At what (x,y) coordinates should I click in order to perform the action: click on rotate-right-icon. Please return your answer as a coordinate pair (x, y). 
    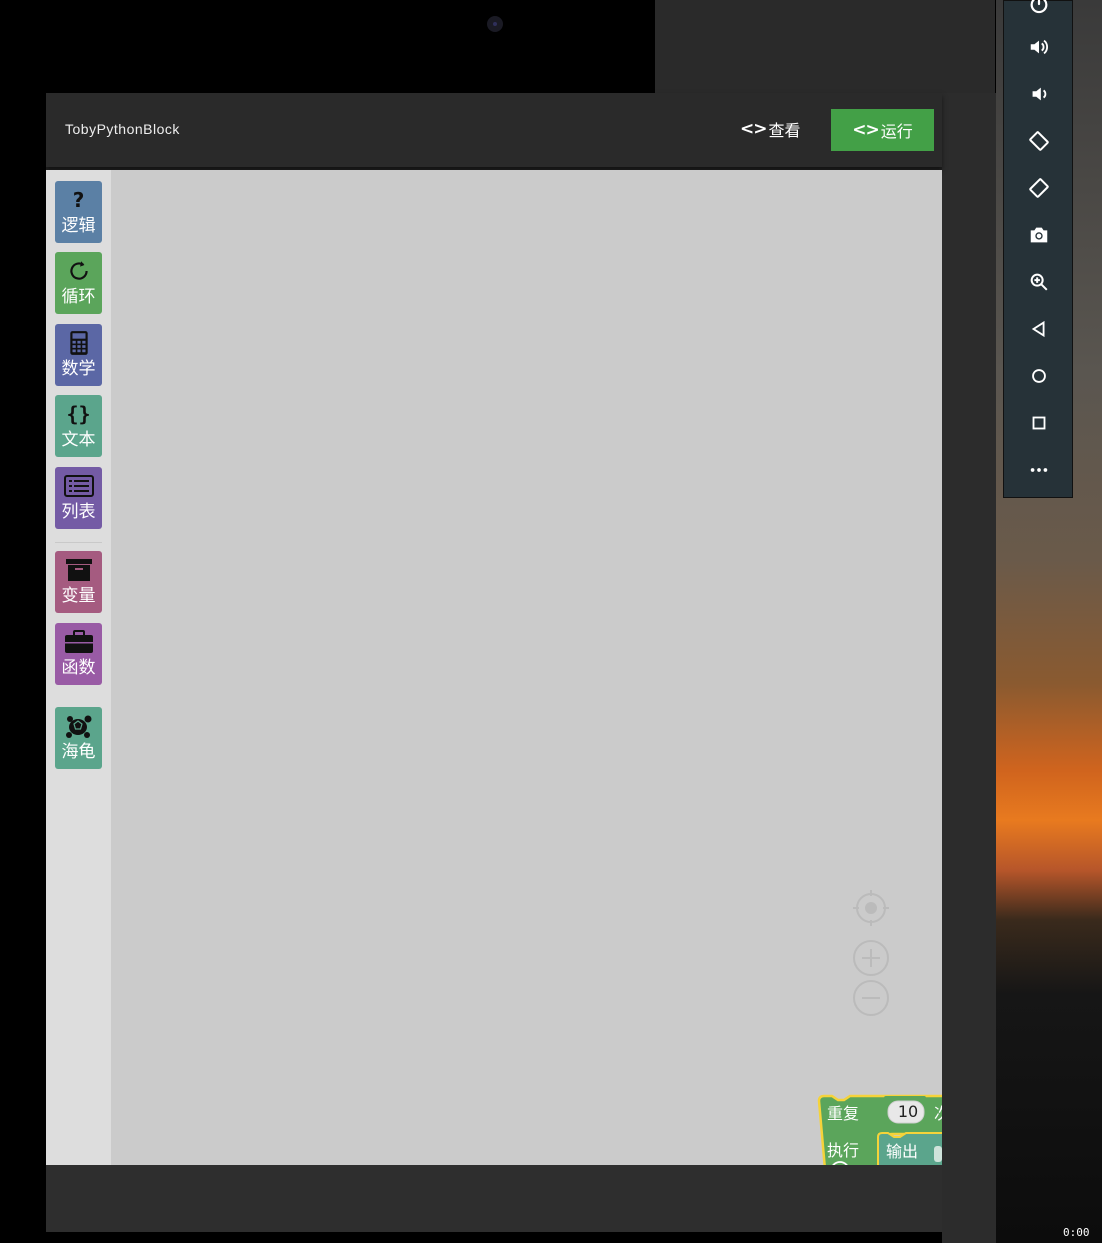
    Looking at the image, I should click on (1039, 188).